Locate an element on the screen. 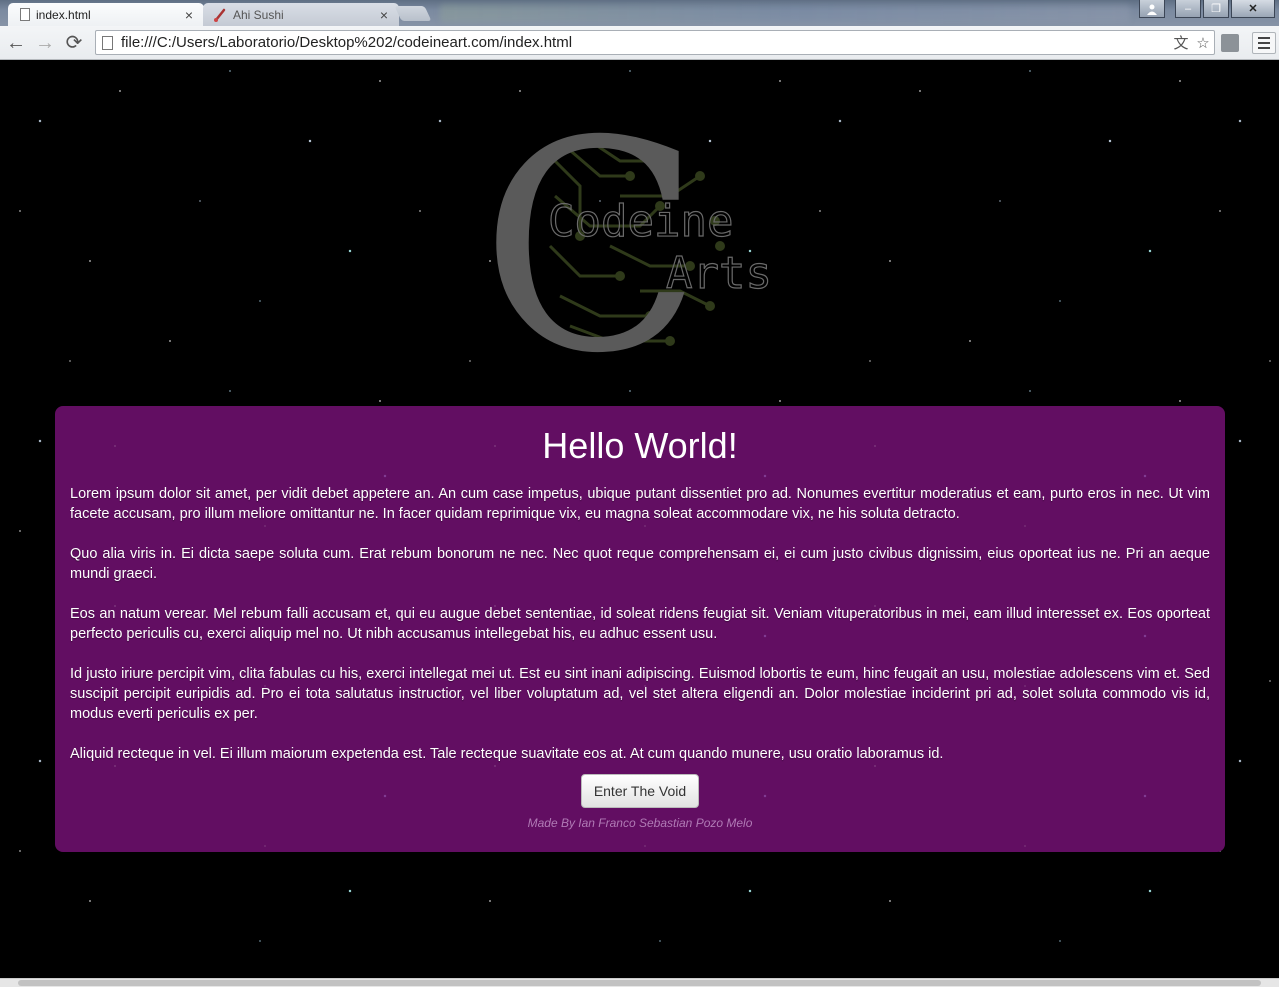 This screenshot has width=1279, height=987. tab-index: index.html × is located at coordinates (106, 14).